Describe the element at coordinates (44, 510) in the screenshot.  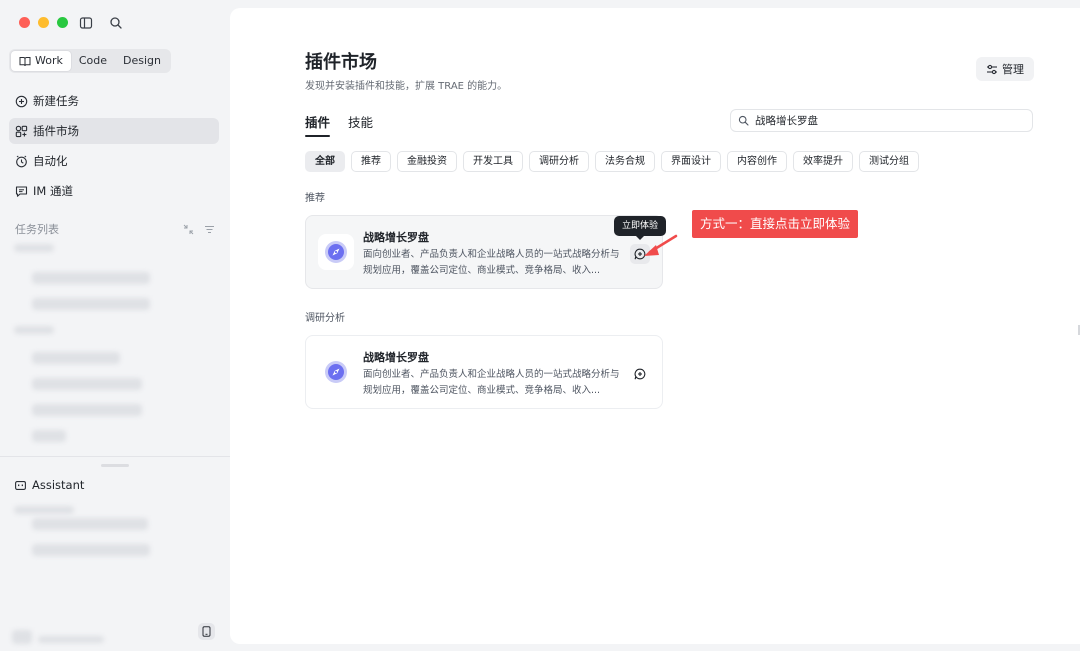
I see `assistant-group-placeholder` at that location.